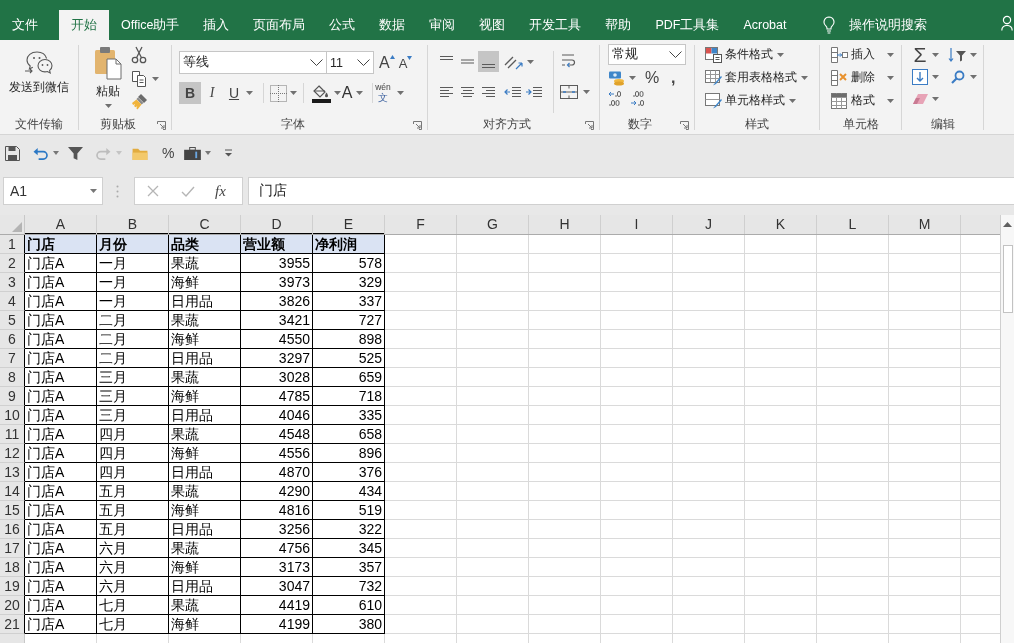 This screenshot has height=643, width=1014. What do you see at coordinates (25, 25) in the screenshot?
I see `ribbon-tab: 文件` at bounding box center [25, 25].